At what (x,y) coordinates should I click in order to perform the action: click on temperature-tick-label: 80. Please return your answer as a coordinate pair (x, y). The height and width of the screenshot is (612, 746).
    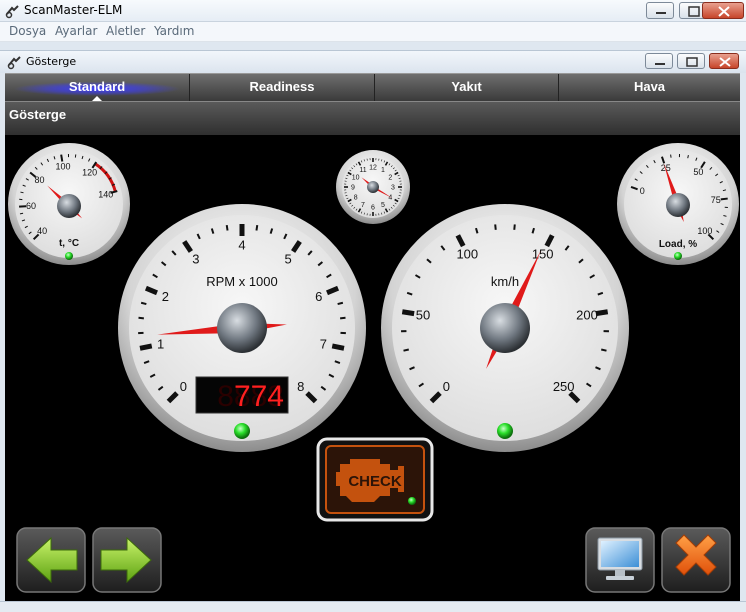
    Looking at the image, I should click on (39, 180).